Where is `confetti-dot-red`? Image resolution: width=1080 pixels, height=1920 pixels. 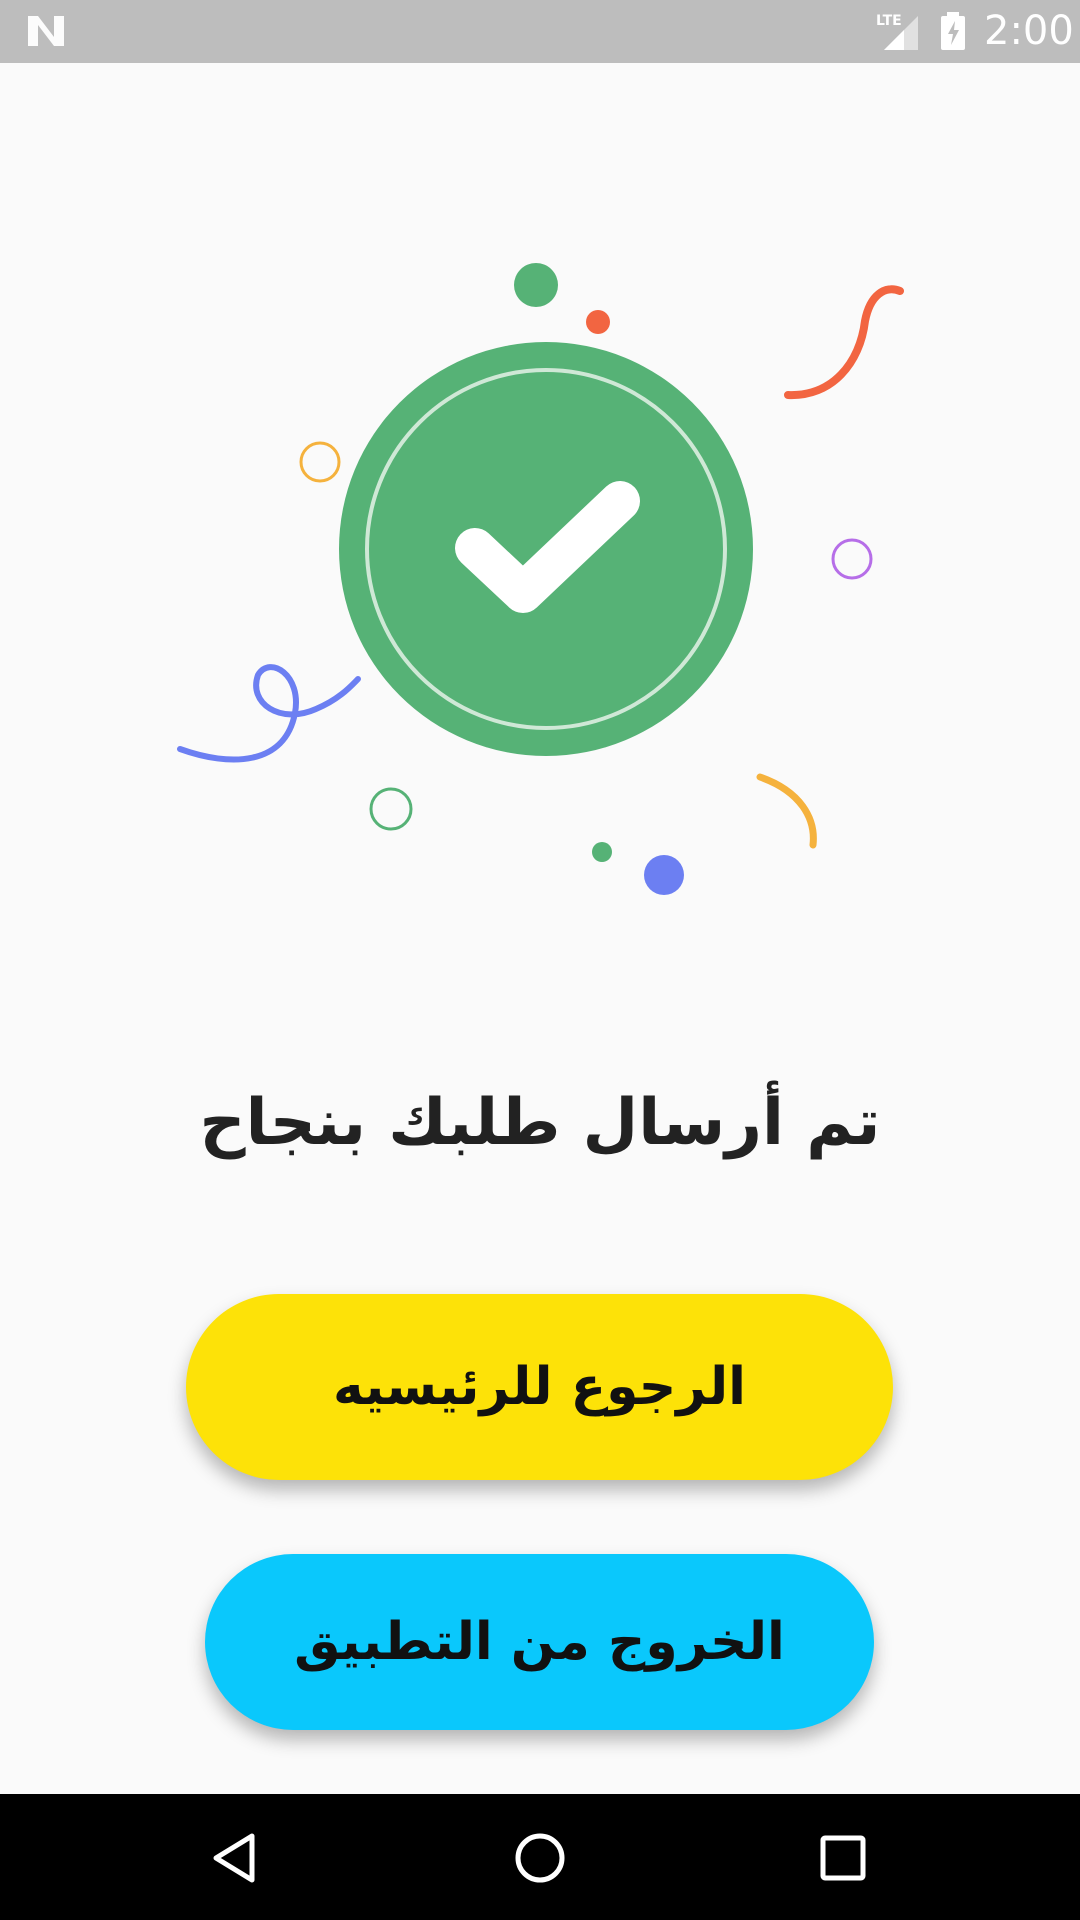 confetti-dot-red is located at coordinates (598, 322).